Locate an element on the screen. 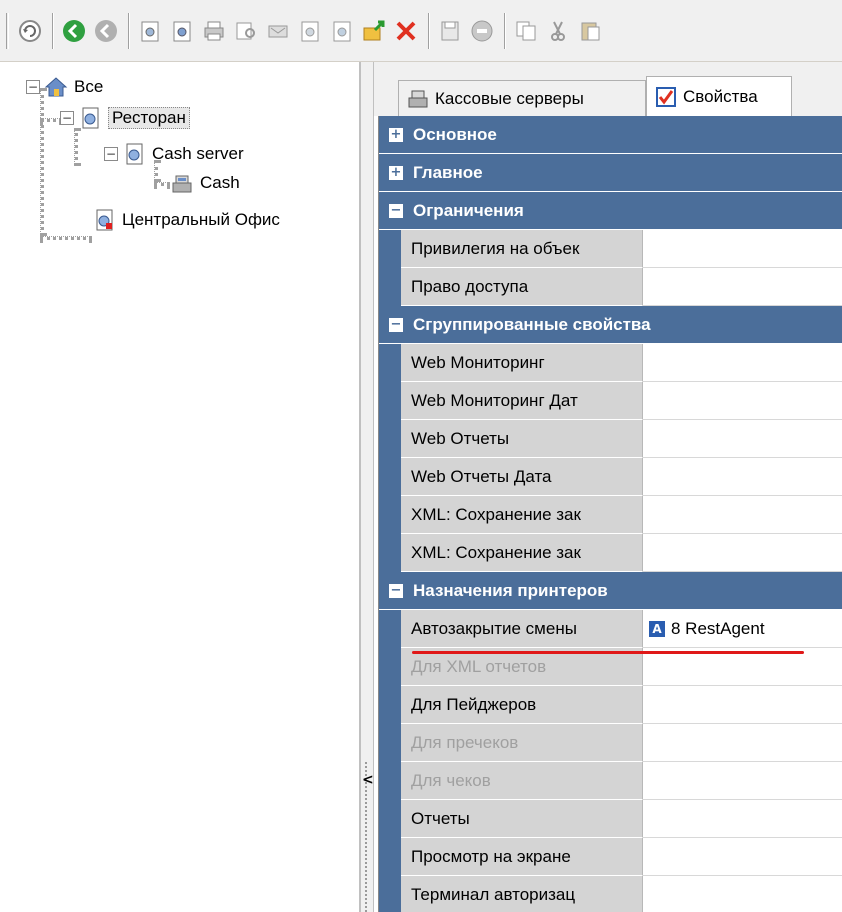  copy-icon is located at coordinates (526, 31).